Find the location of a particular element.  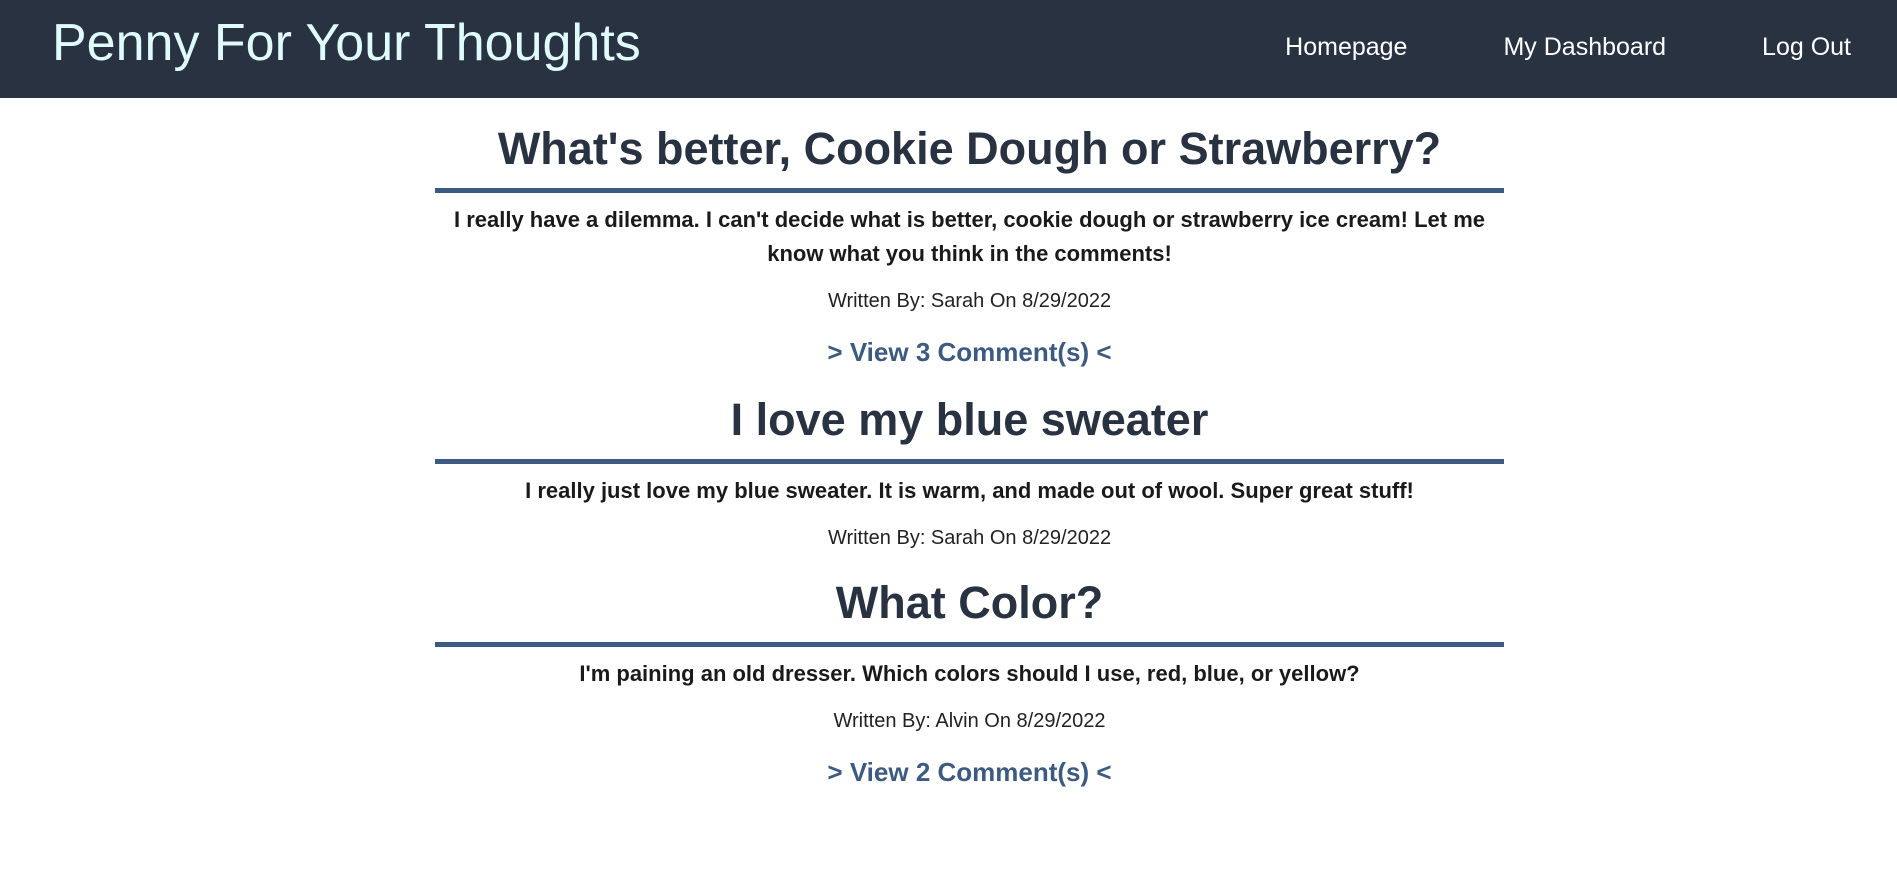

nav-link-logout: Log Out is located at coordinates (1806, 47).